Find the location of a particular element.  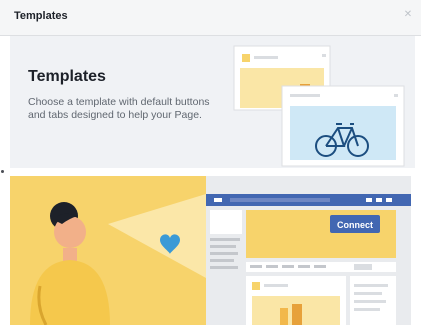

connect-button-label: Connect is located at coordinates (355, 225).